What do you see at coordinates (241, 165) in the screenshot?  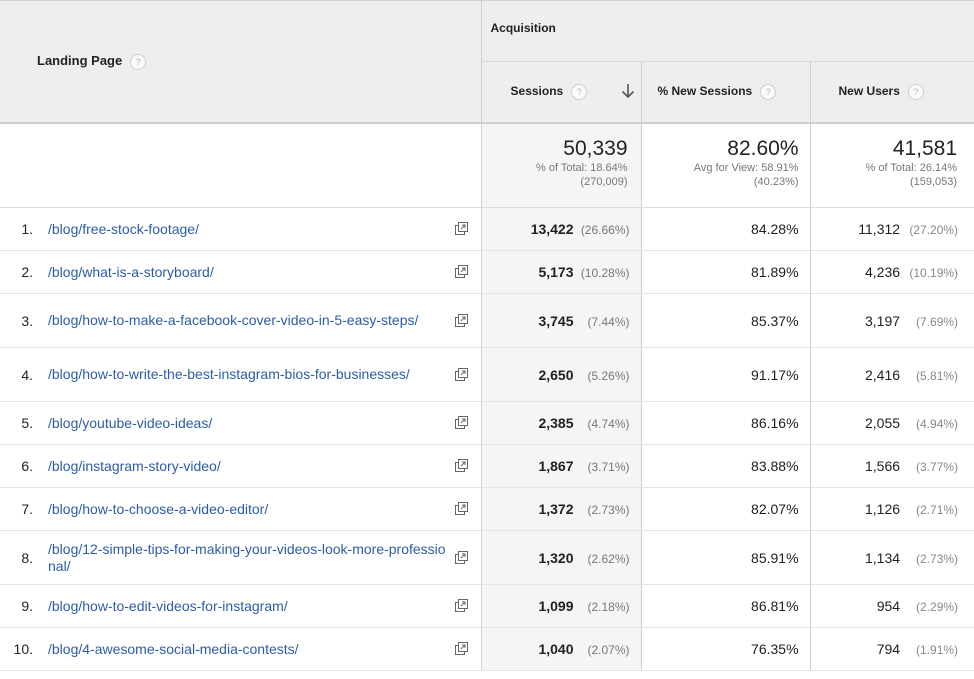 I see `totals-label-cell` at bounding box center [241, 165].